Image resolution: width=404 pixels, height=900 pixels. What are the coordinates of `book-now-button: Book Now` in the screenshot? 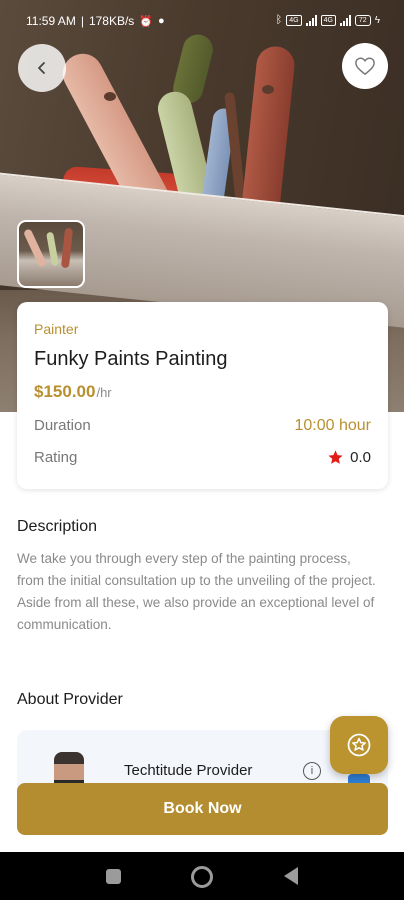 It's located at (202, 809).